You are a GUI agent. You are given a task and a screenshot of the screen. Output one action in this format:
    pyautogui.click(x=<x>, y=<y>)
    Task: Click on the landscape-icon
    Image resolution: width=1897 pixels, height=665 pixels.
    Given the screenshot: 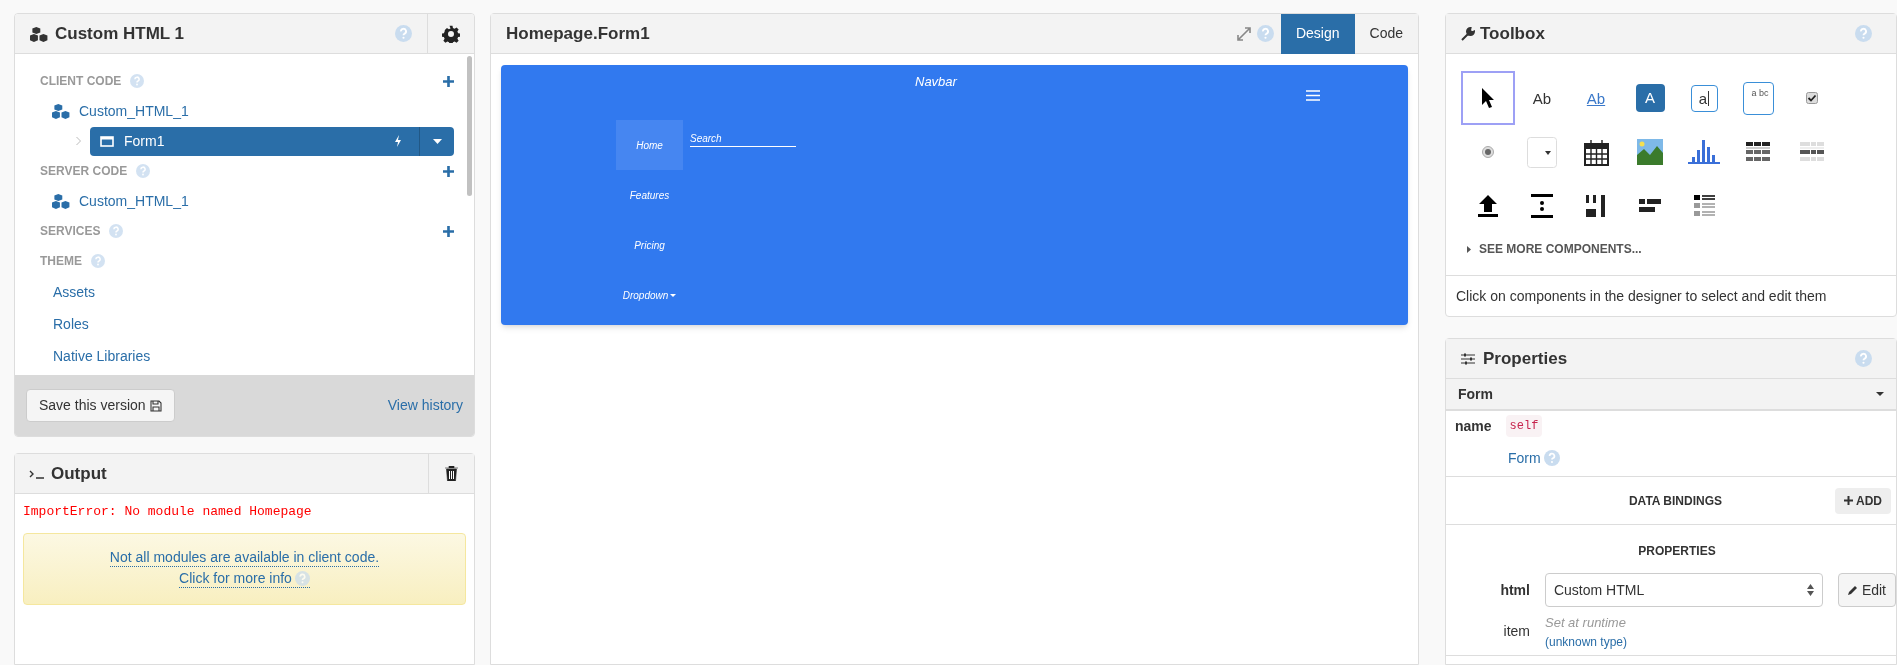 What is the action you would take?
    pyautogui.click(x=1650, y=152)
    